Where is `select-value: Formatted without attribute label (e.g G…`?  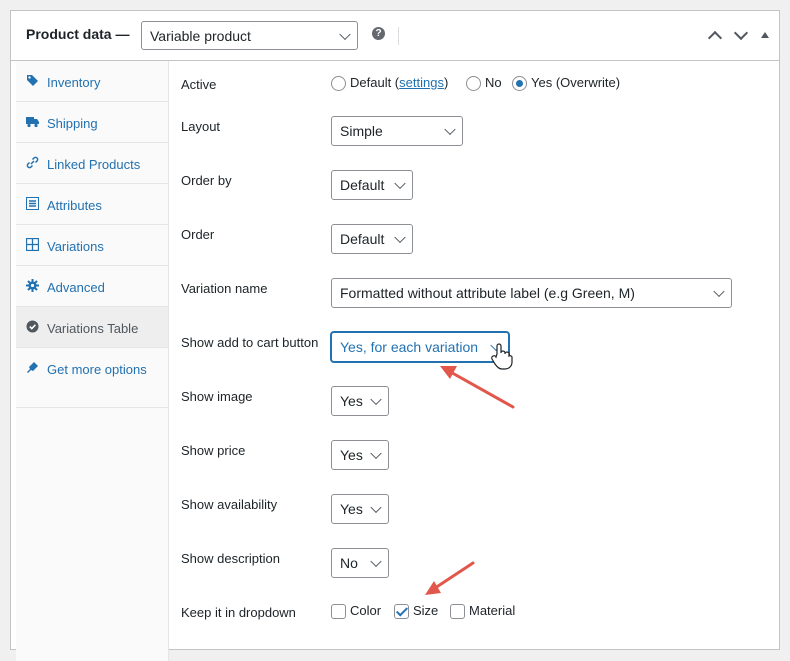
select-value: Formatted without attribute label (e.g G… is located at coordinates (487, 293).